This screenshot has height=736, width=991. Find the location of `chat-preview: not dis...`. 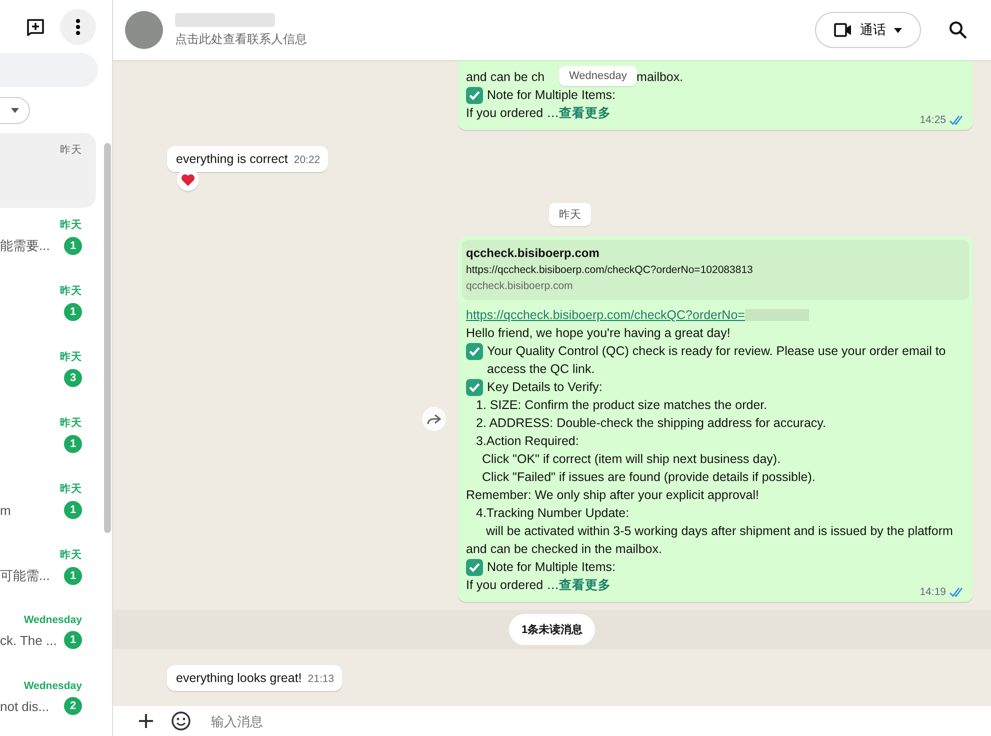

chat-preview: not dis... is located at coordinates (25, 706).